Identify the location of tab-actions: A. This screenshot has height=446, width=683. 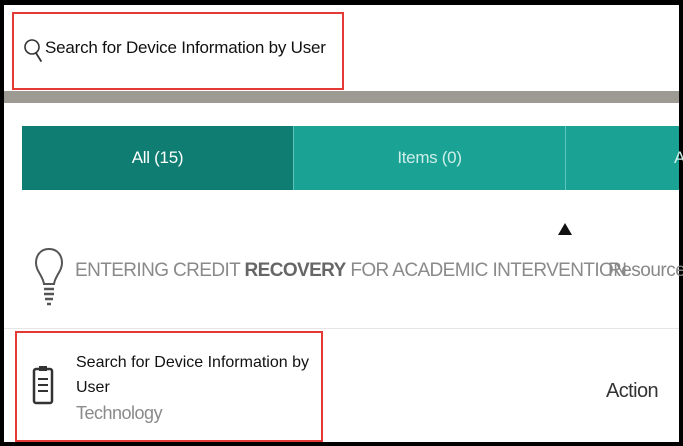
(624, 158).